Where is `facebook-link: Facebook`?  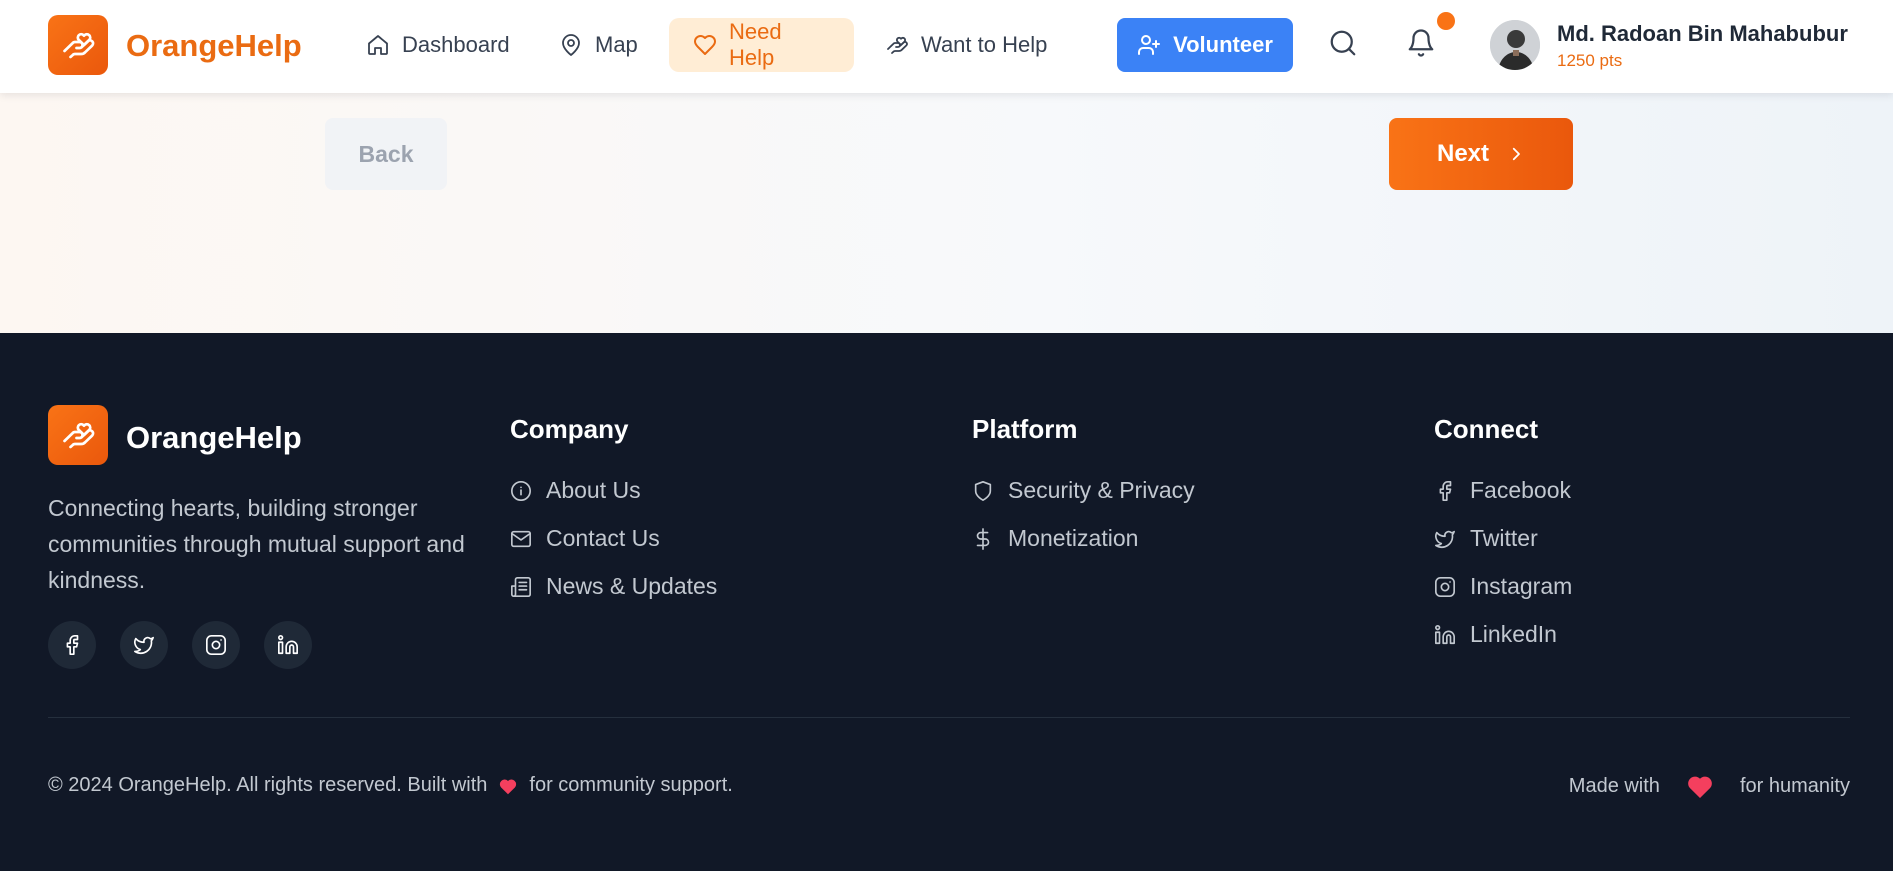
facebook-link: Facebook is located at coordinates (1502, 490).